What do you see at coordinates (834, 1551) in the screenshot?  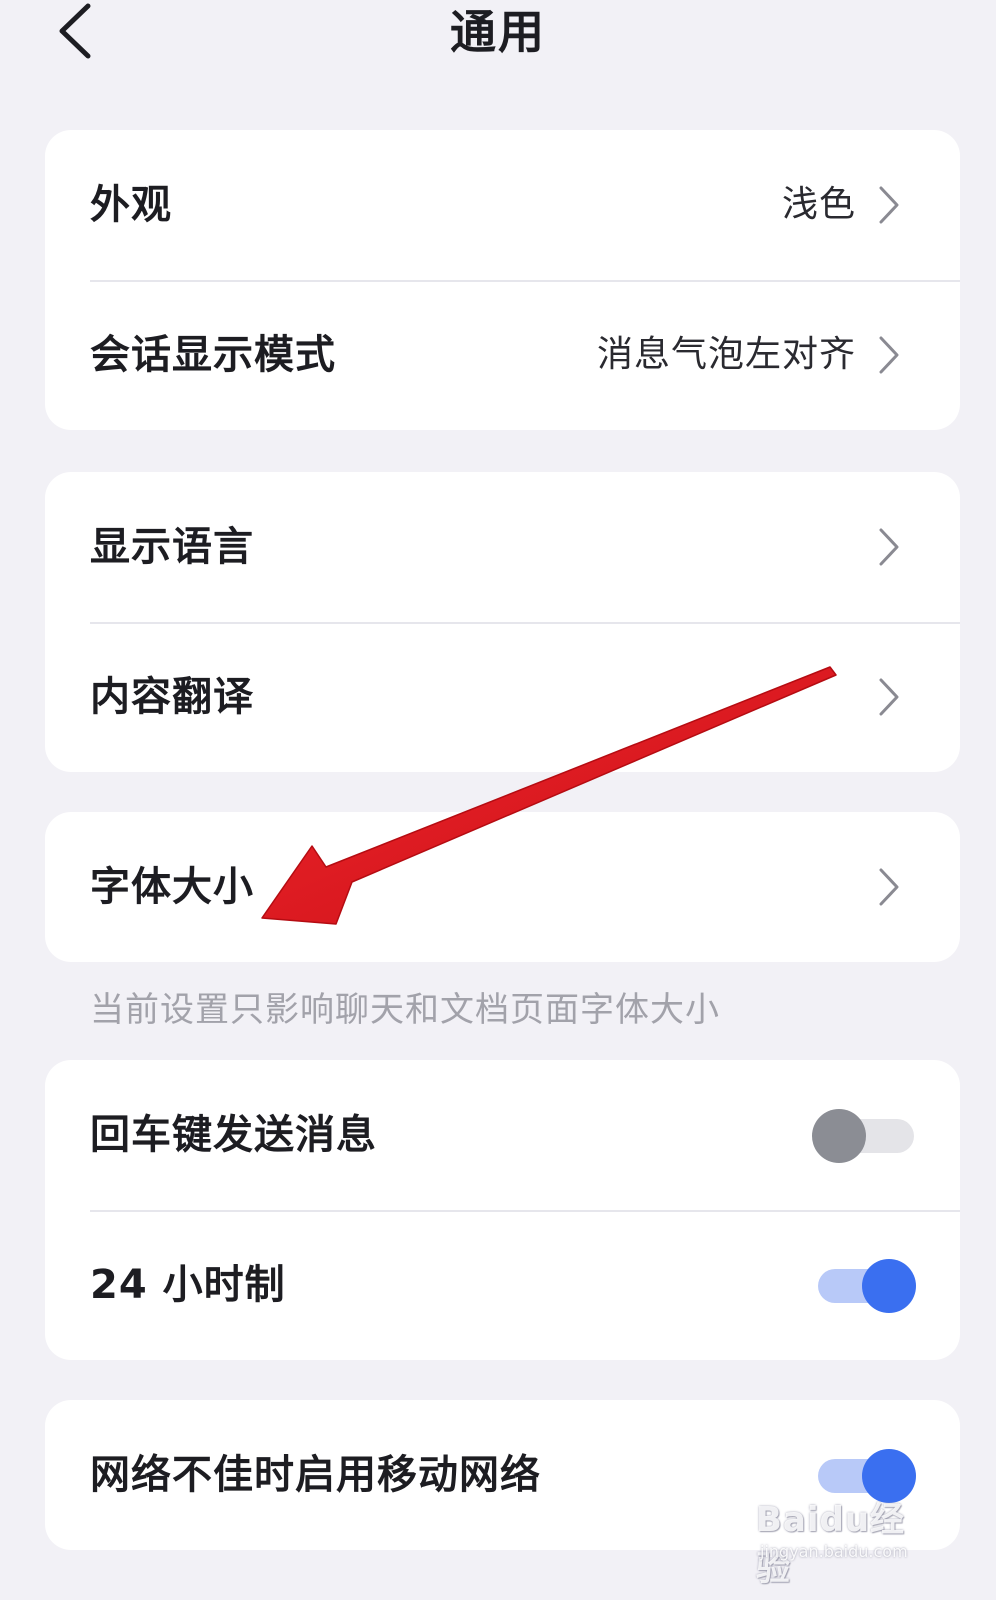 I see `watermark-url: jingyan.baidu.com` at bounding box center [834, 1551].